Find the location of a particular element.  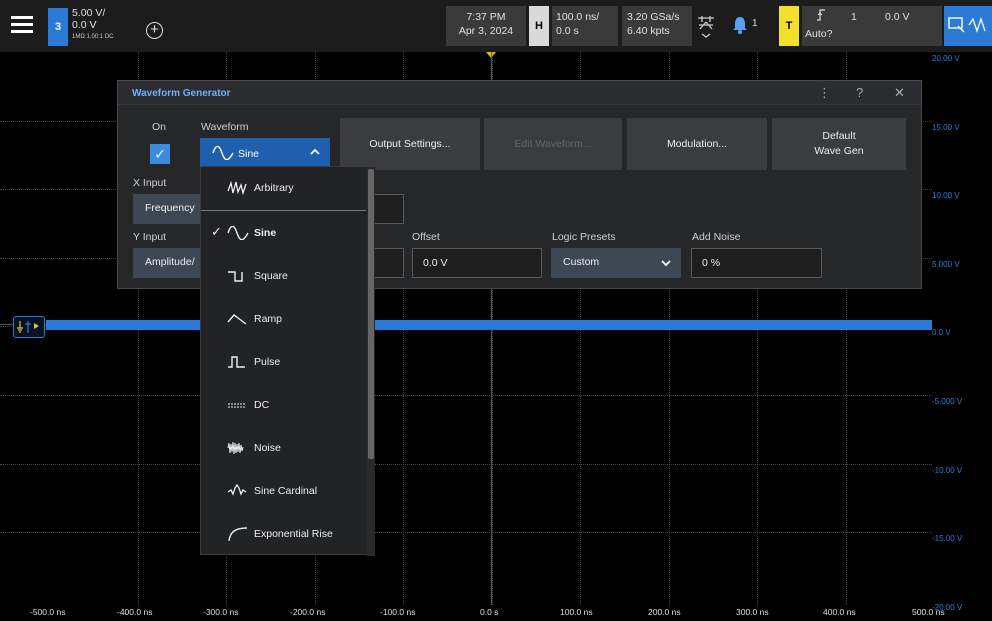

touch-tools-button is located at coordinates (968, 26).